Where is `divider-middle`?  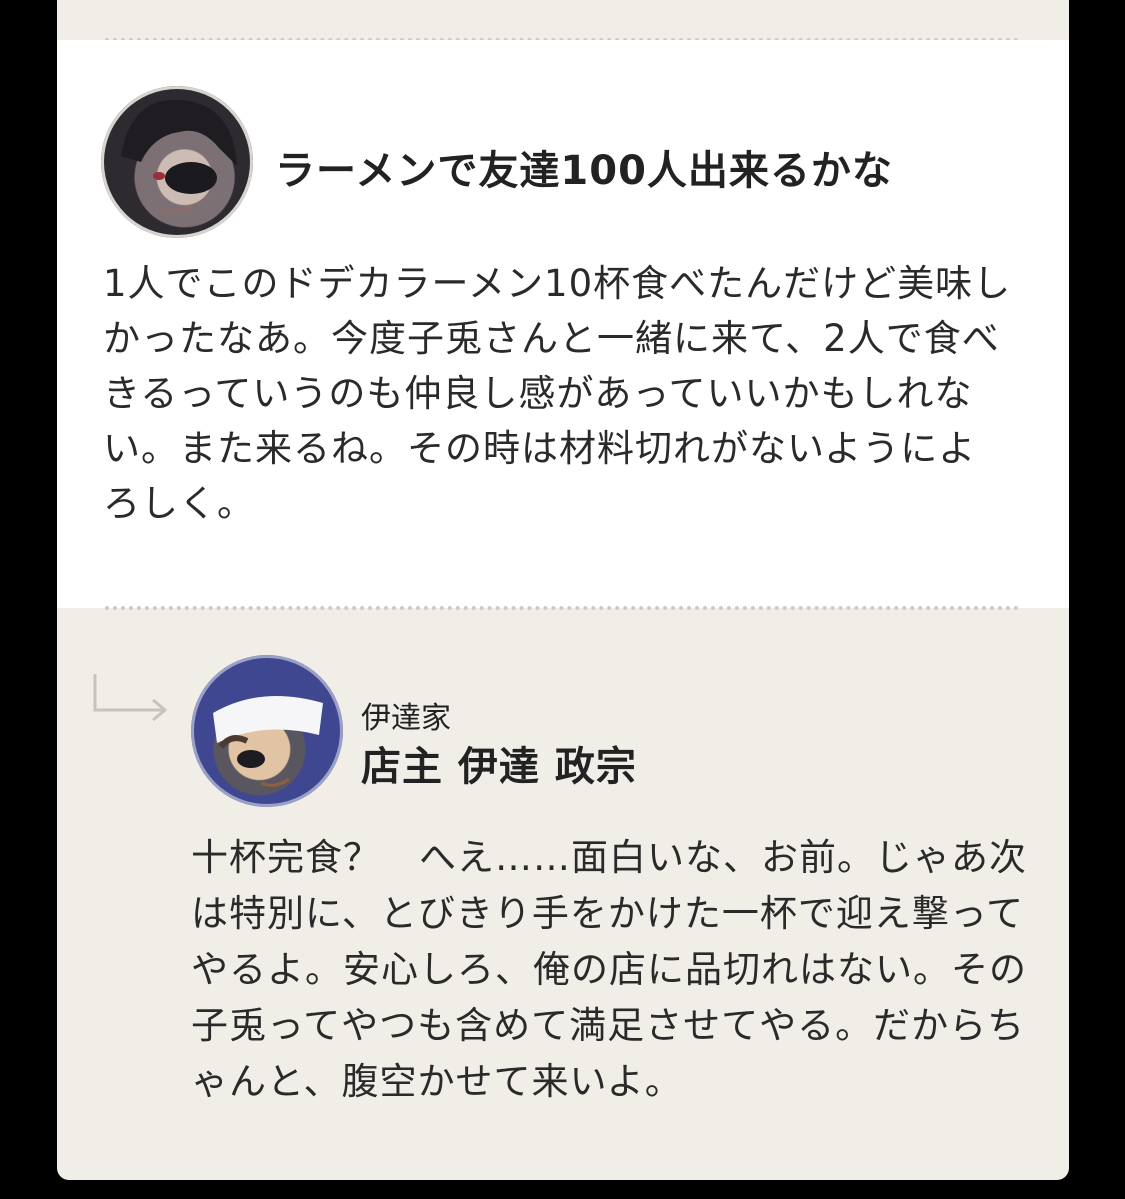
divider-middle is located at coordinates (562, 608).